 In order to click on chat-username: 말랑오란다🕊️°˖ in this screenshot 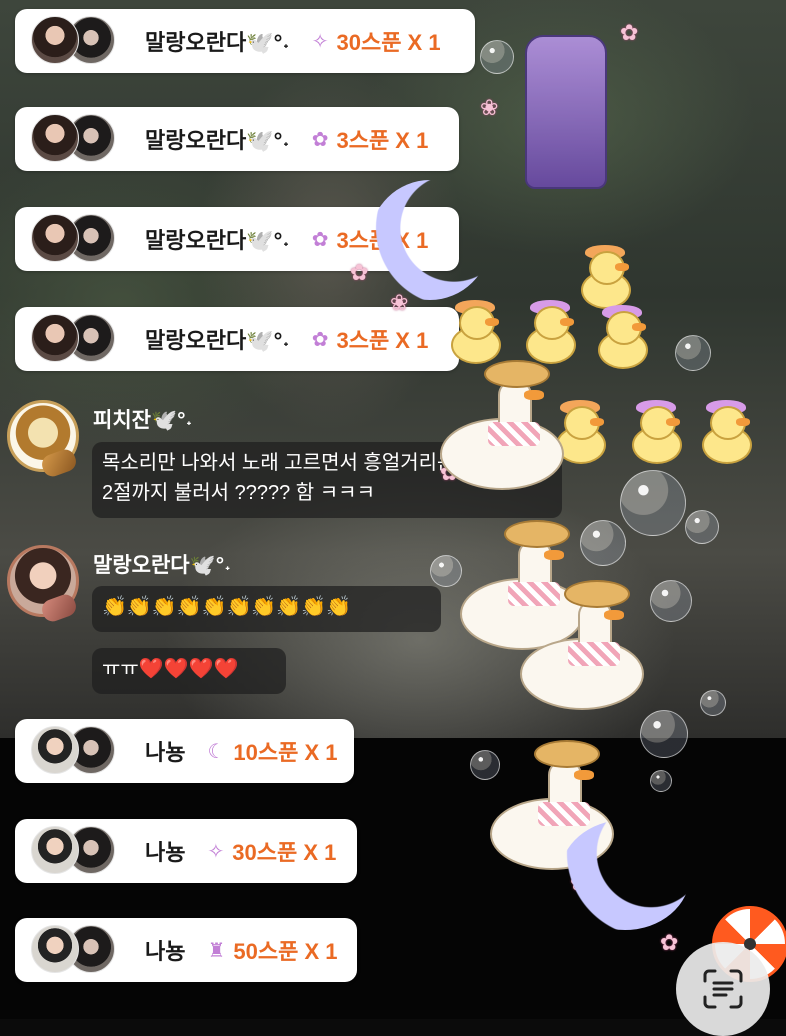, I will do `click(162, 564)`.